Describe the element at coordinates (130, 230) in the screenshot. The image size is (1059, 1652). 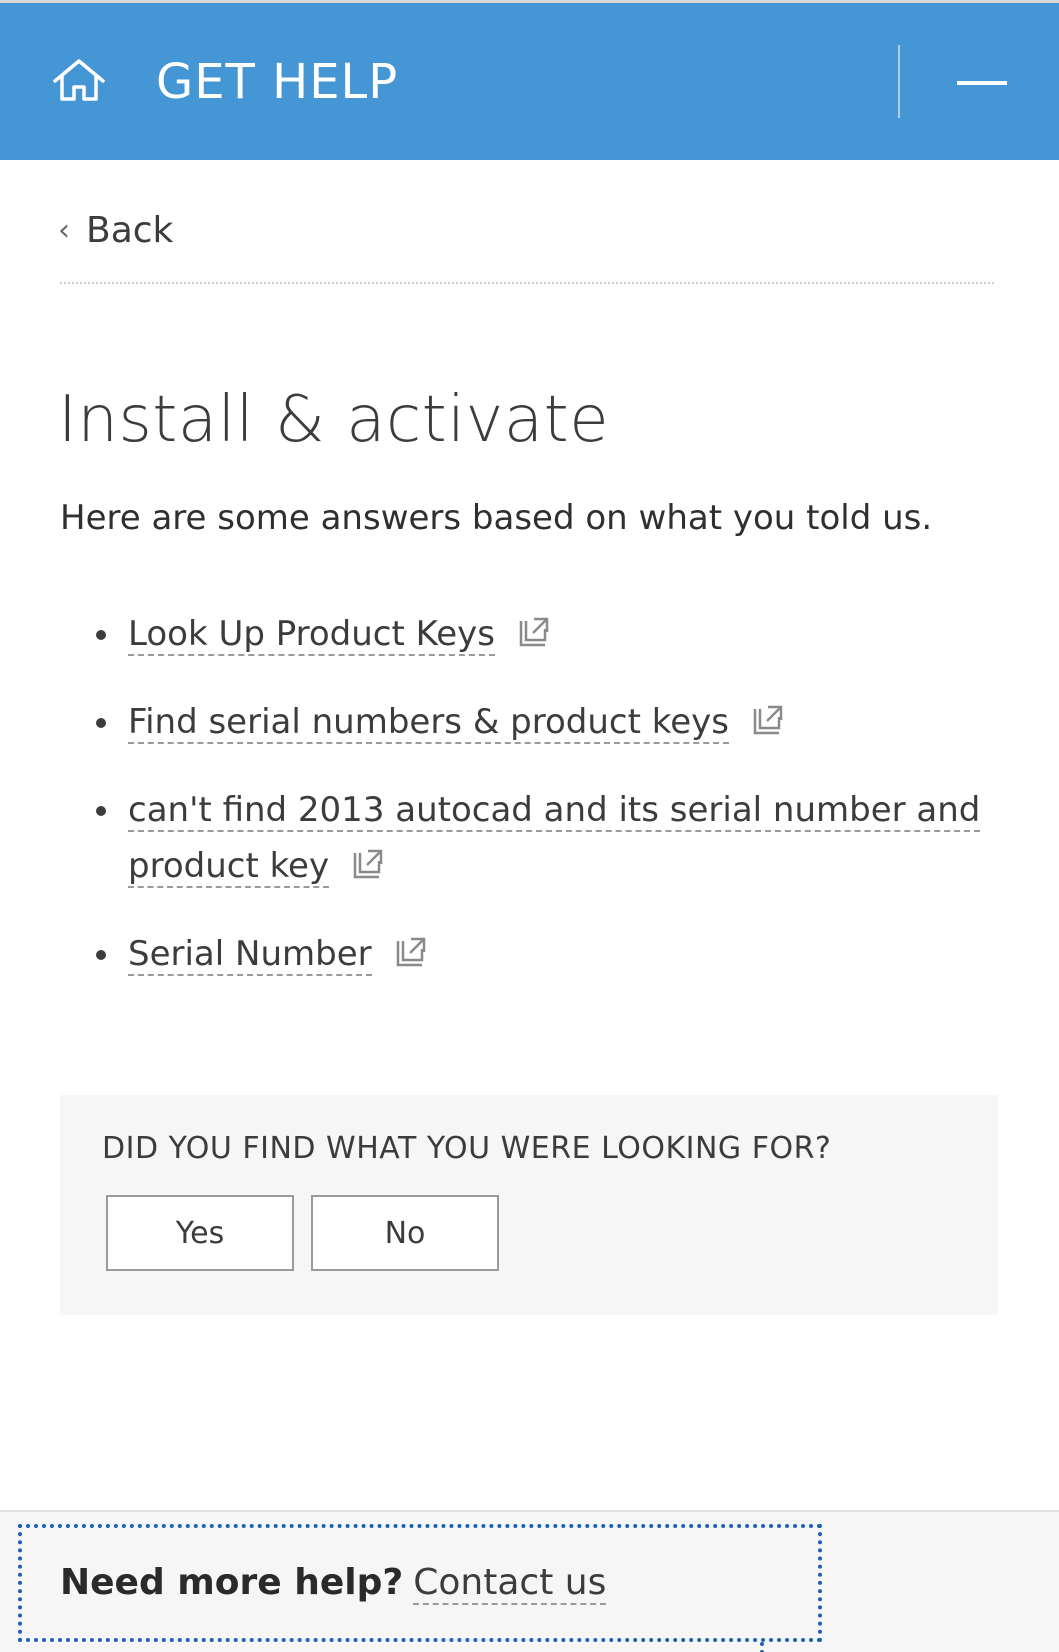
I see `back-label: Back` at that location.